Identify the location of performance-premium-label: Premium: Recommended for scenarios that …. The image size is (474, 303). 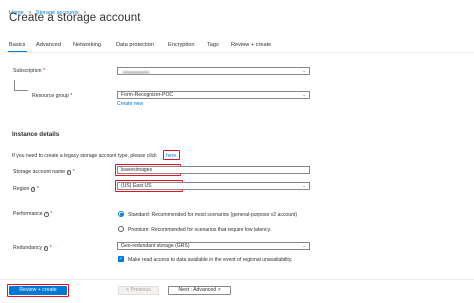
(200, 230).